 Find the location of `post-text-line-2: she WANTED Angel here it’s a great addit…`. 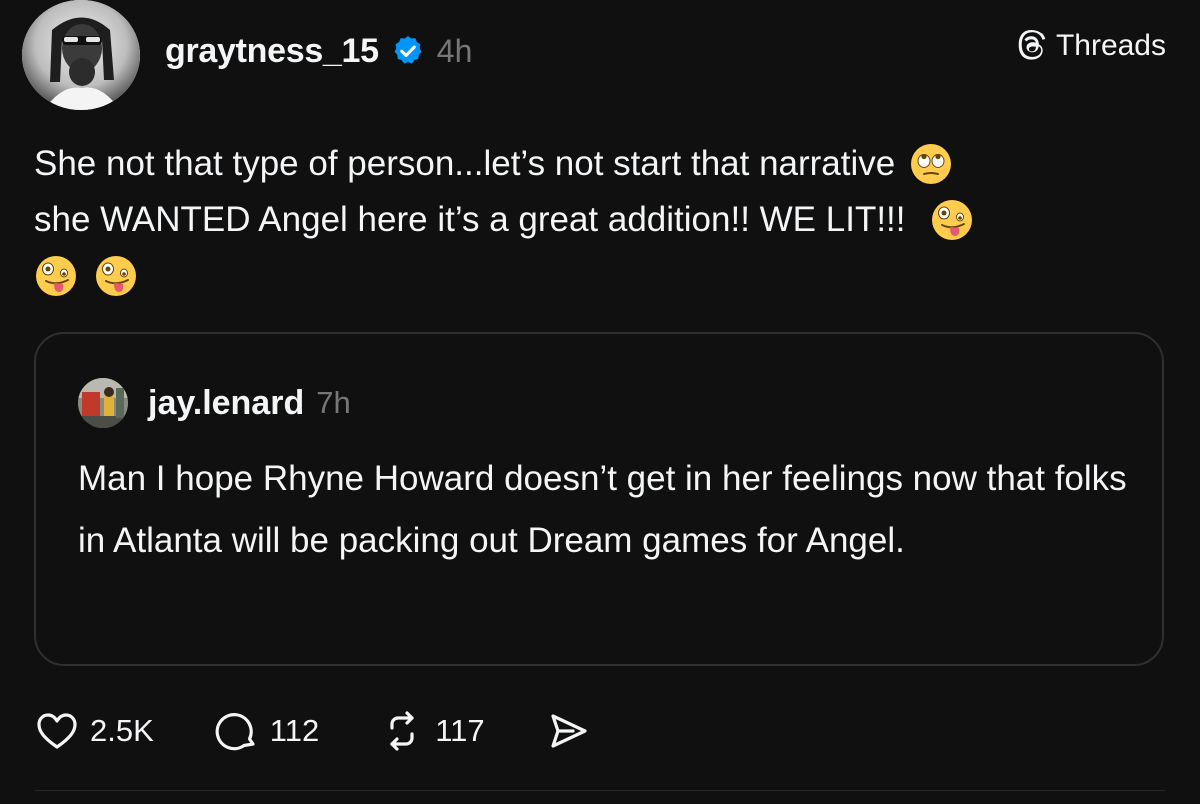

post-text-line-2: she WANTED Angel here it’s a great addit… is located at coordinates (470, 219).